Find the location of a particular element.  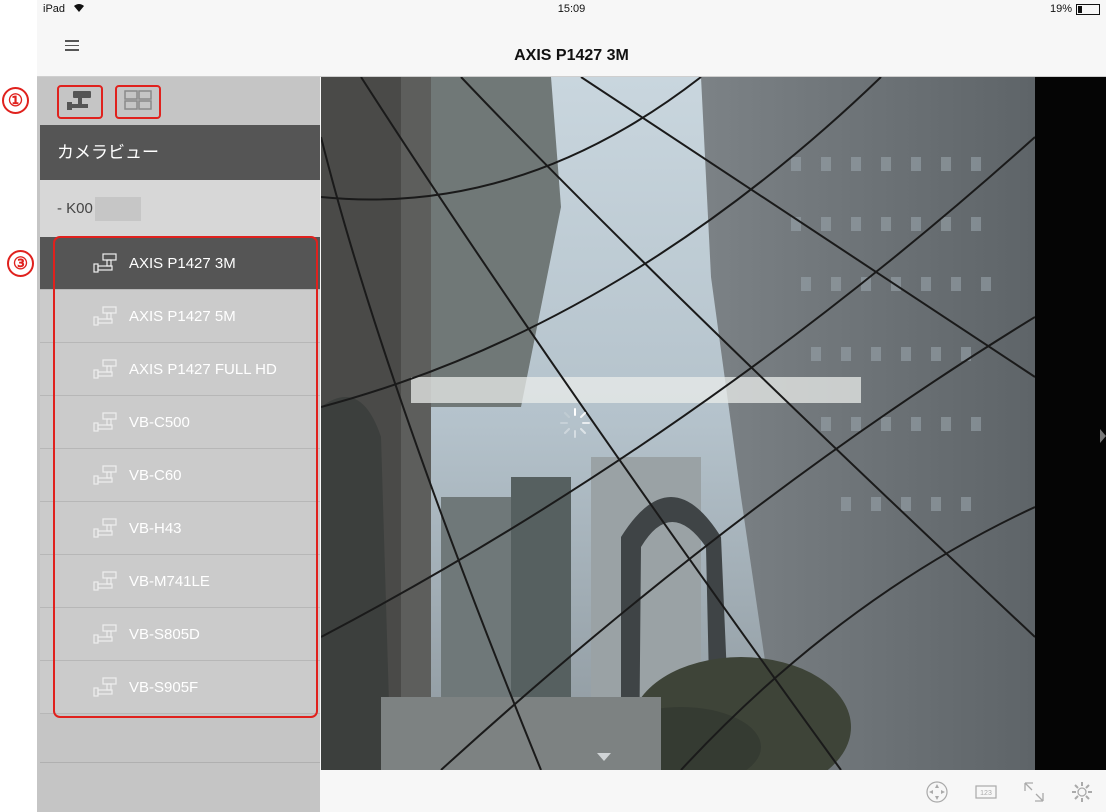

status-time: 15:09 is located at coordinates (571, 9).